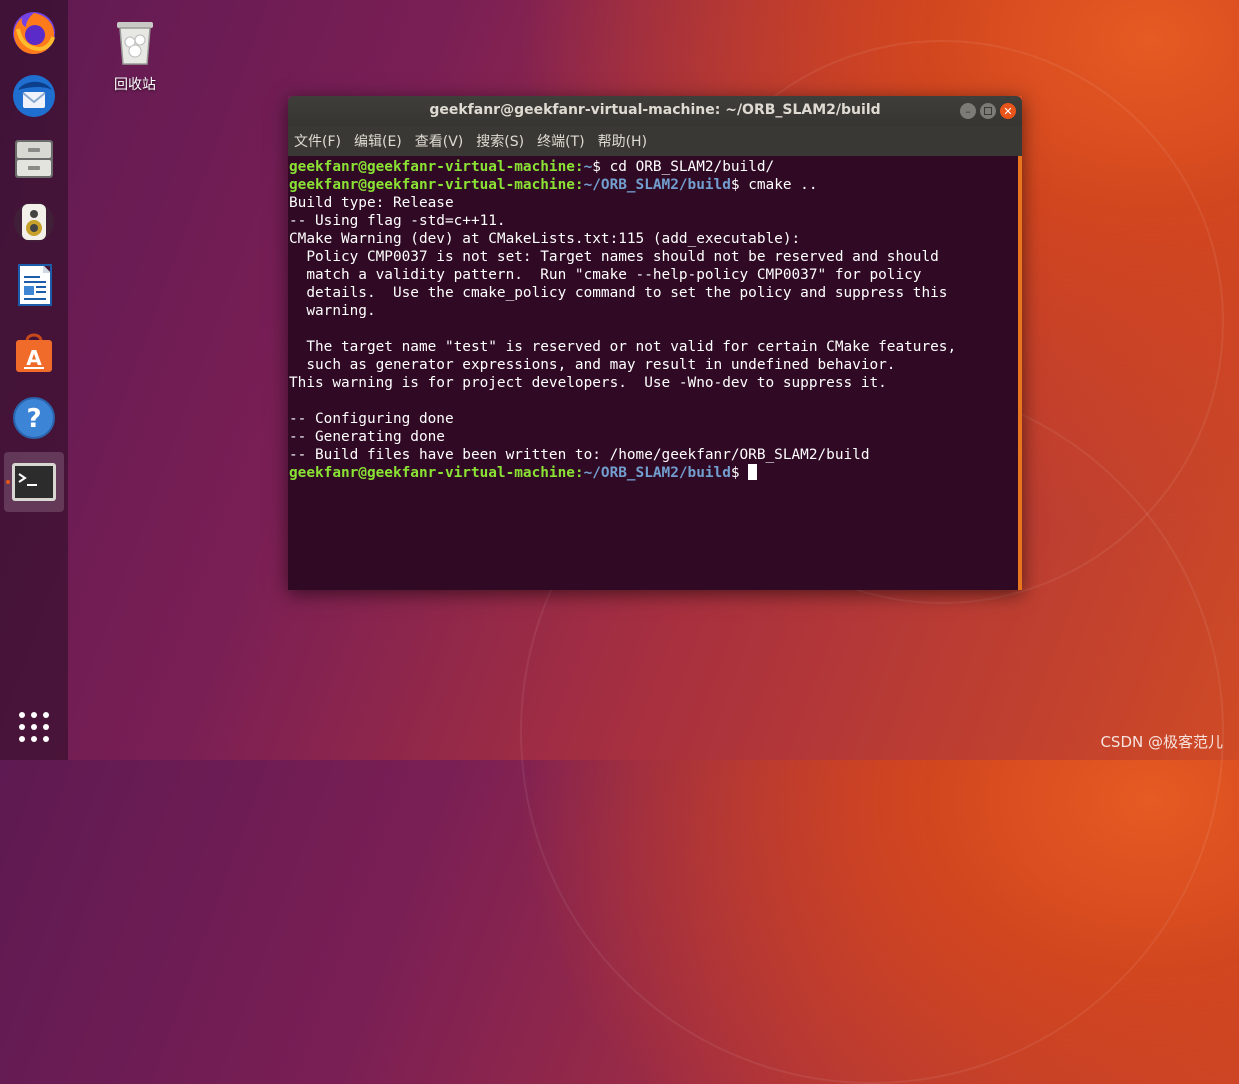  Describe the element at coordinates (622, 419) in the screenshot. I see `terminal-line: -- Configuring done` at that location.